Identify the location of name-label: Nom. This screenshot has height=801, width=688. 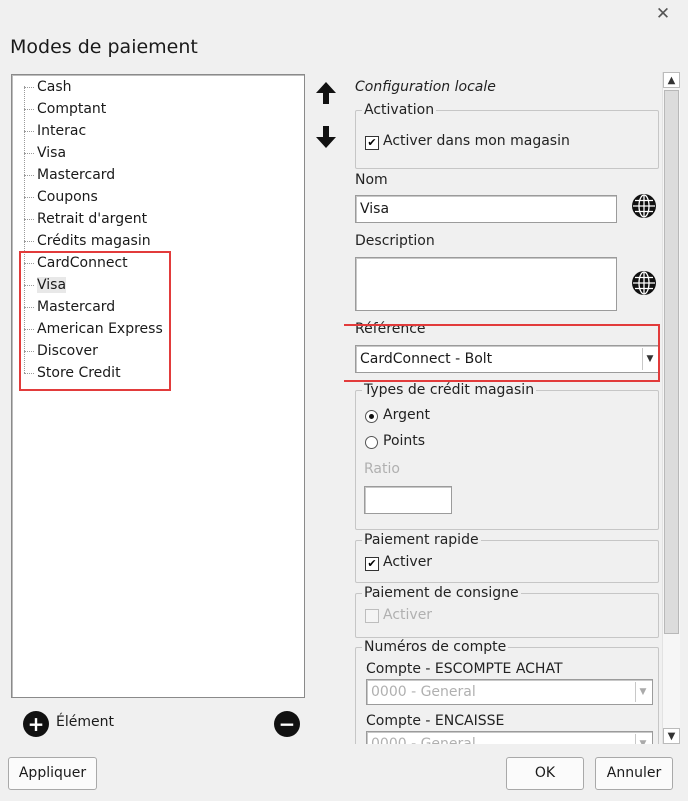
(371, 180).